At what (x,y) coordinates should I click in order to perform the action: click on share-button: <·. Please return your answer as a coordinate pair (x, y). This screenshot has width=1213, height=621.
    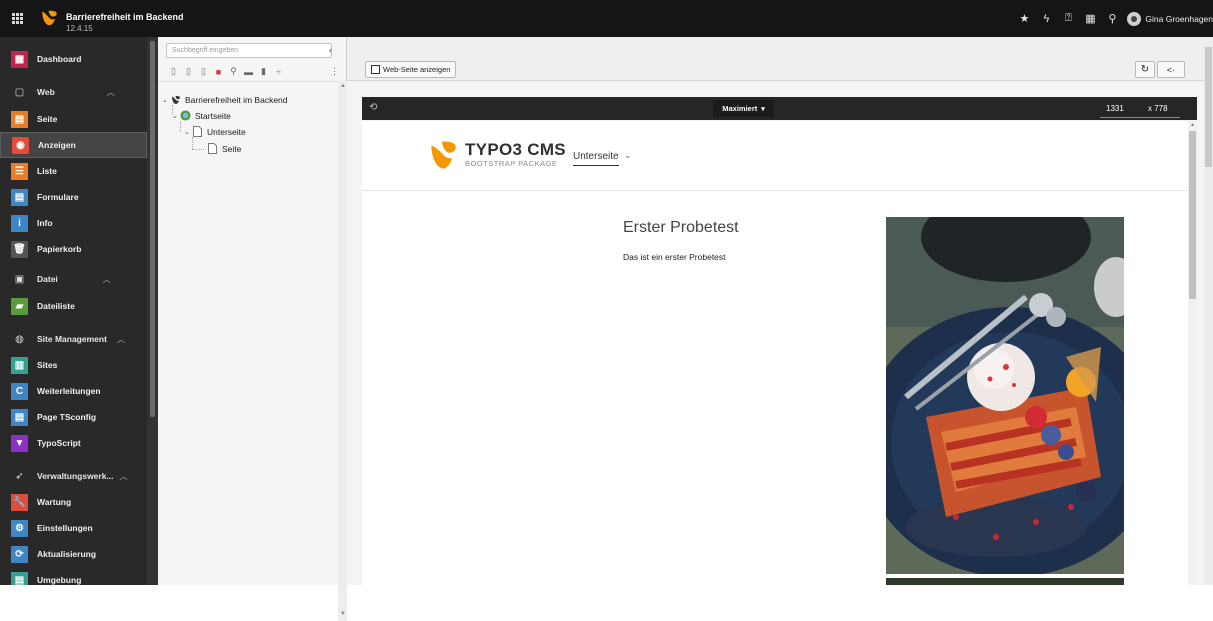
    Looking at the image, I should click on (1171, 69).